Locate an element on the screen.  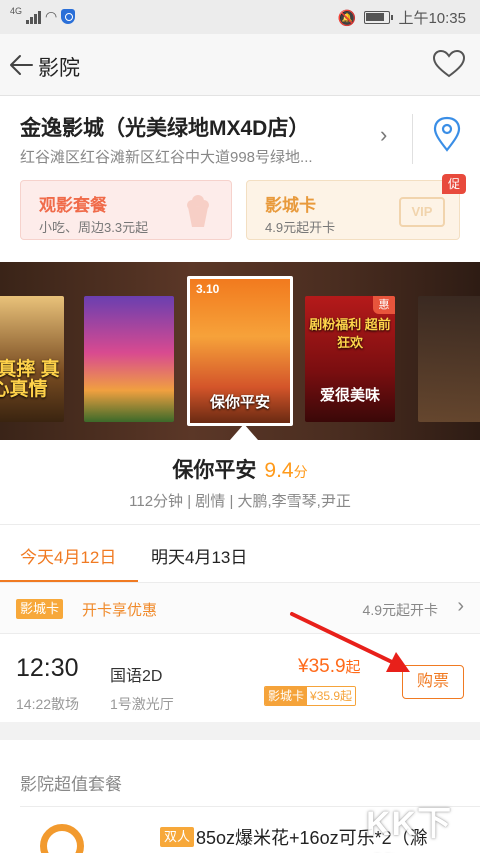
battery-icon is located at coordinates (379, 17).